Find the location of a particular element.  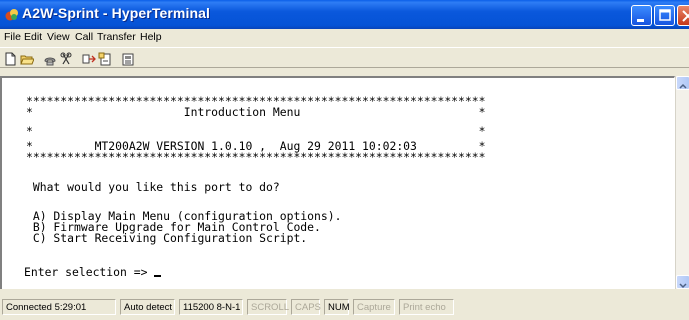

hyperterminal-icon is located at coordinates (12, 14).